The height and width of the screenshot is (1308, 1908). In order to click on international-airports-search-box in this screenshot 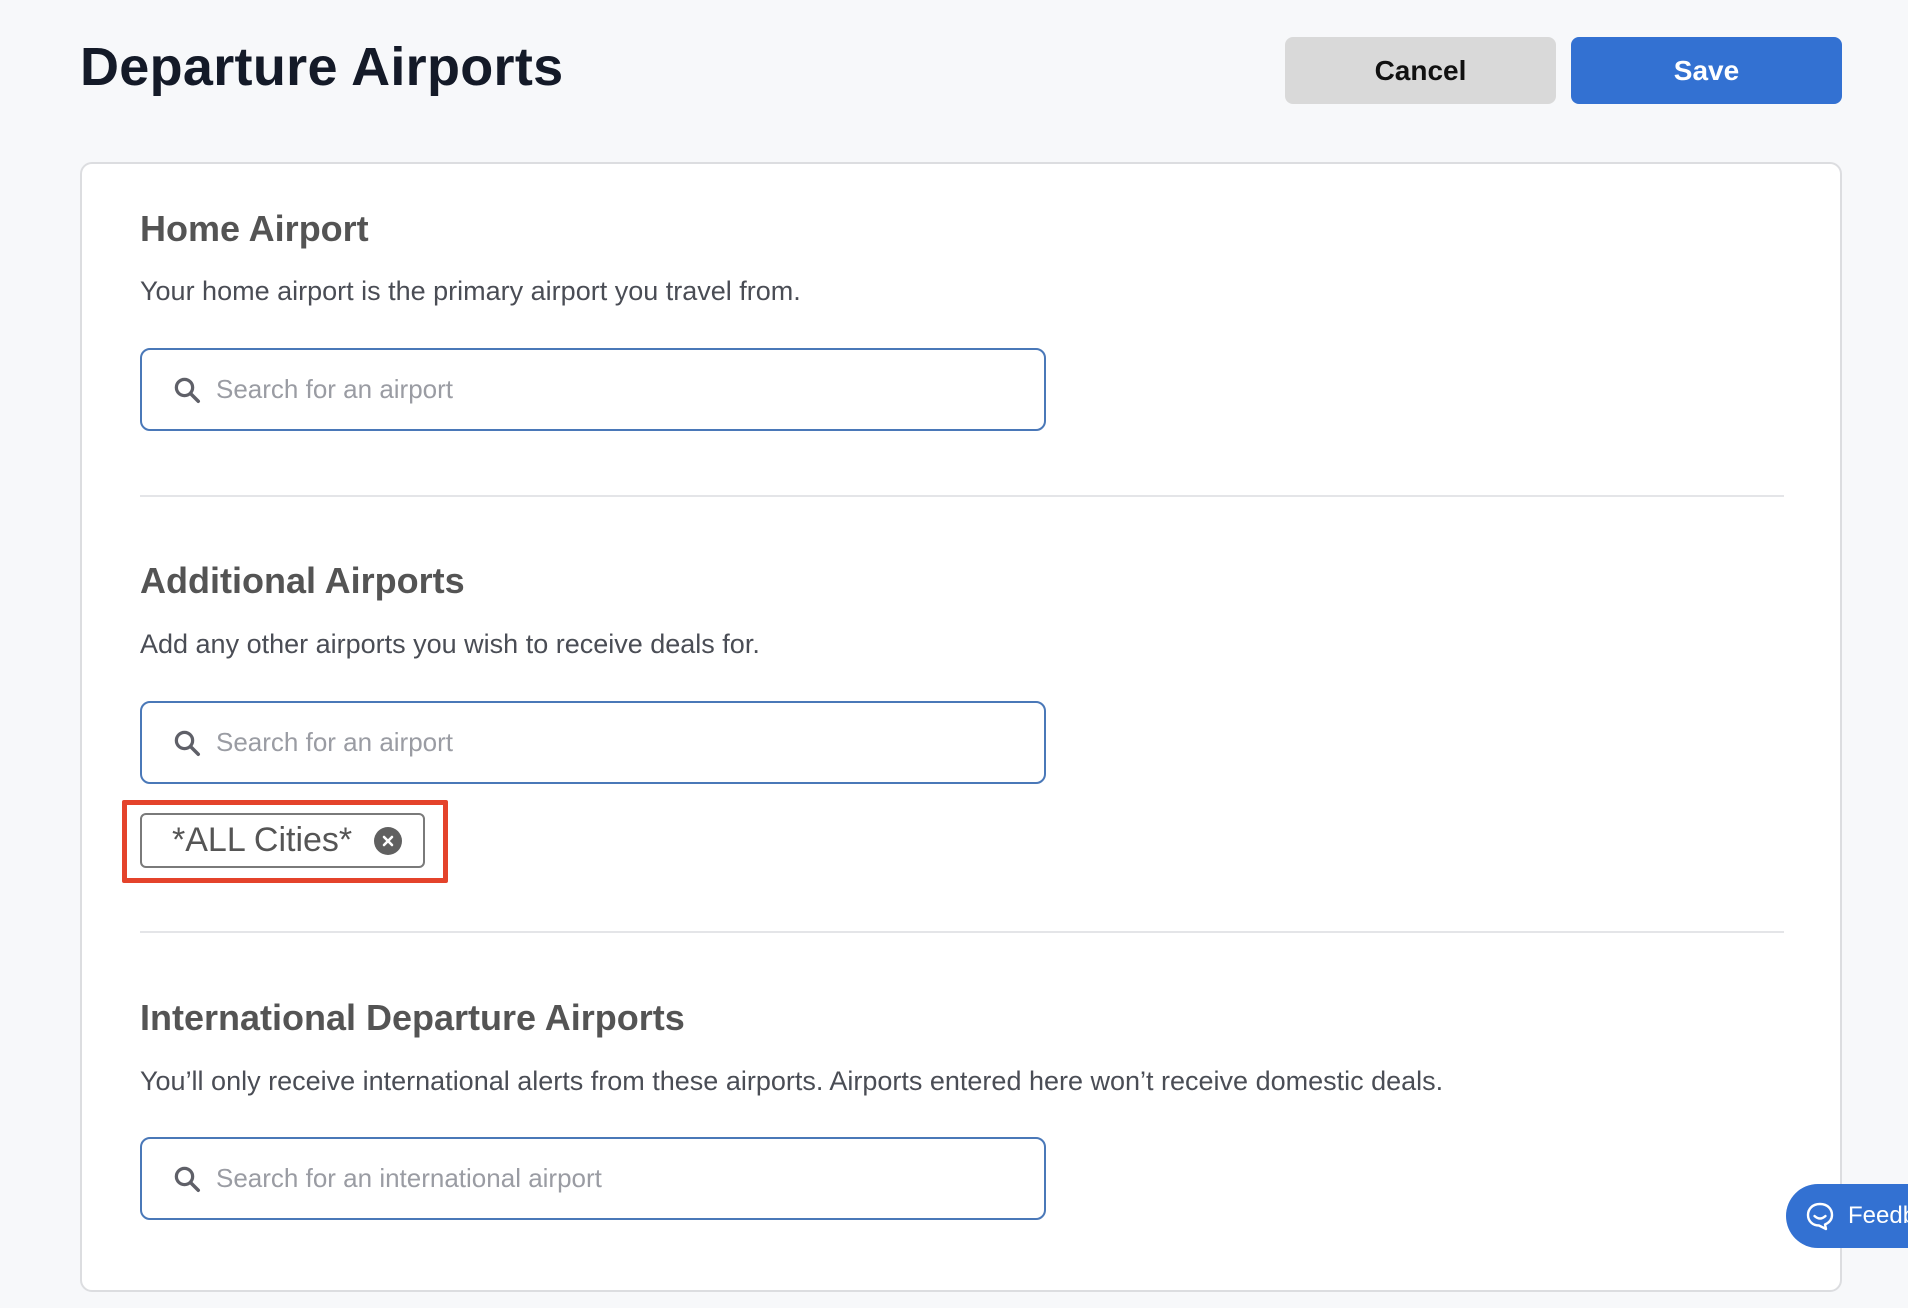, I will do `click(593, 1178)`.